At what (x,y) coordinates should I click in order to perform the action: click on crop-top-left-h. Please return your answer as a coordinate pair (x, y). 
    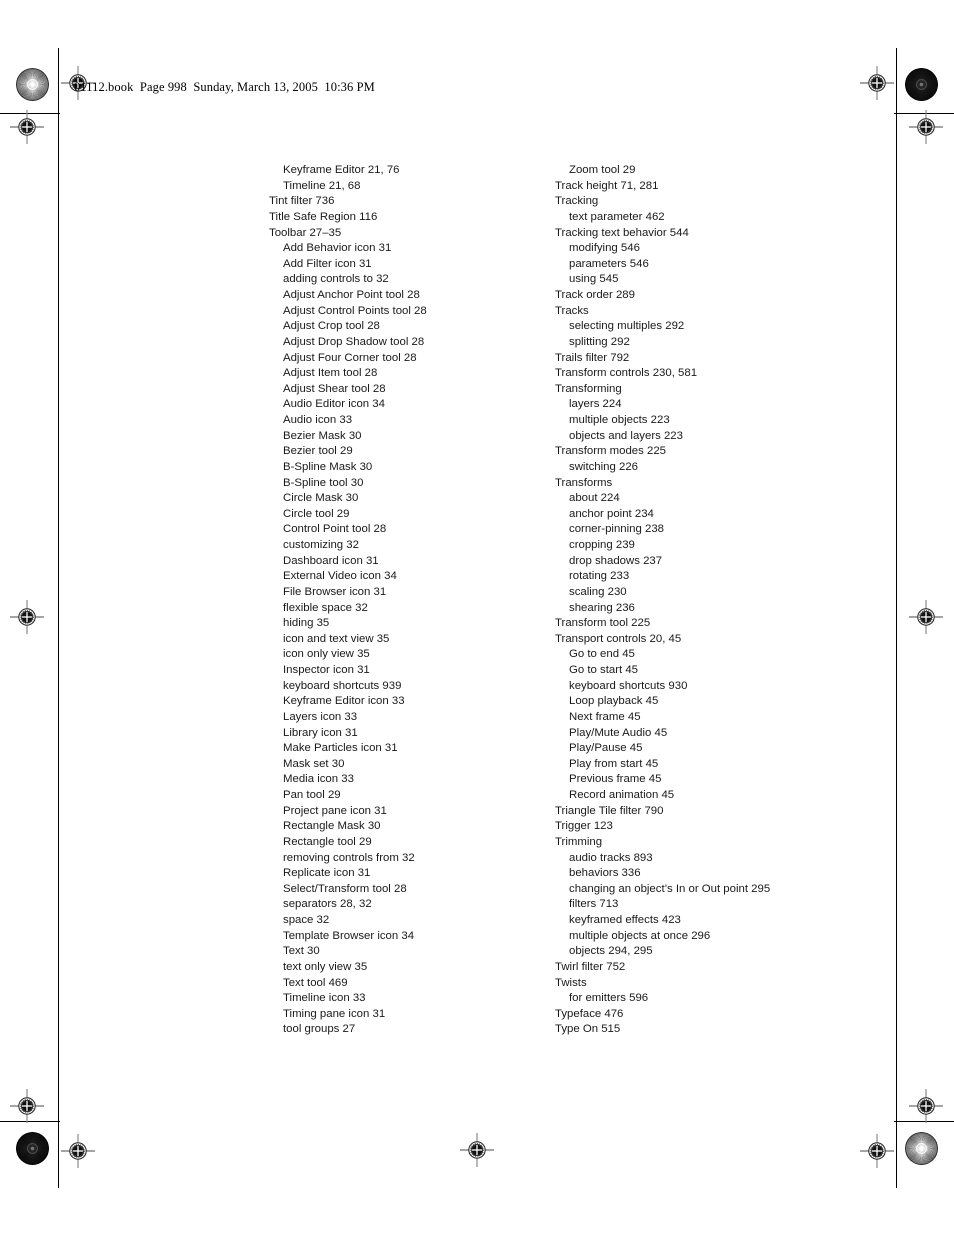
    Looking at the image, I should click on (30, 113).